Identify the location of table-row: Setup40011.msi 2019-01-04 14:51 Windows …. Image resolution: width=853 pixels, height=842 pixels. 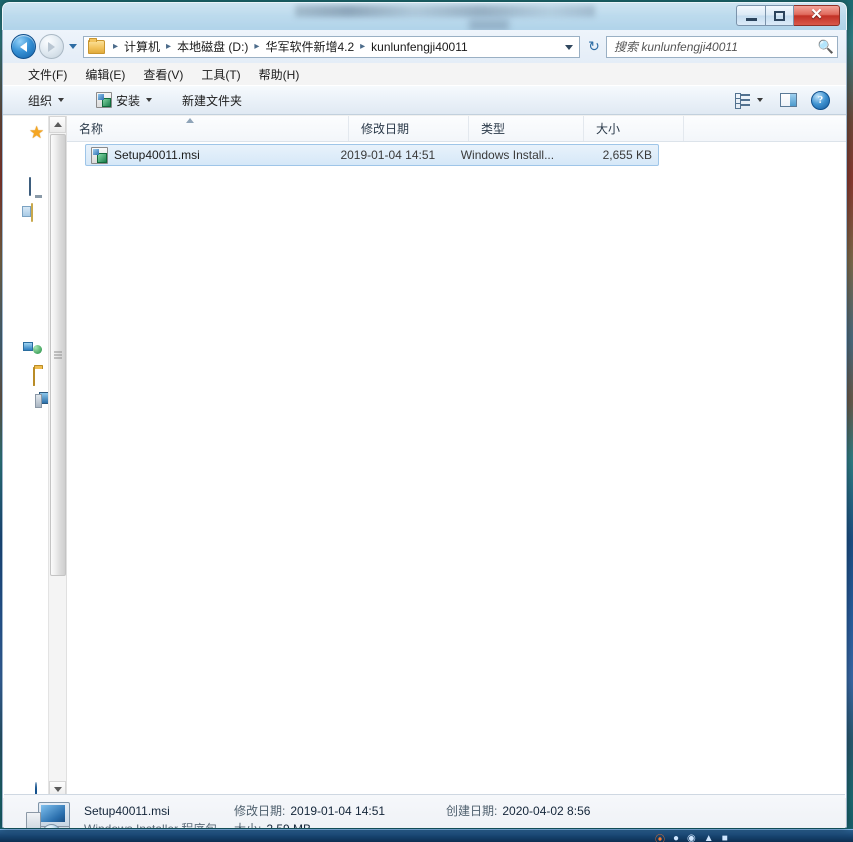
(372, 155).